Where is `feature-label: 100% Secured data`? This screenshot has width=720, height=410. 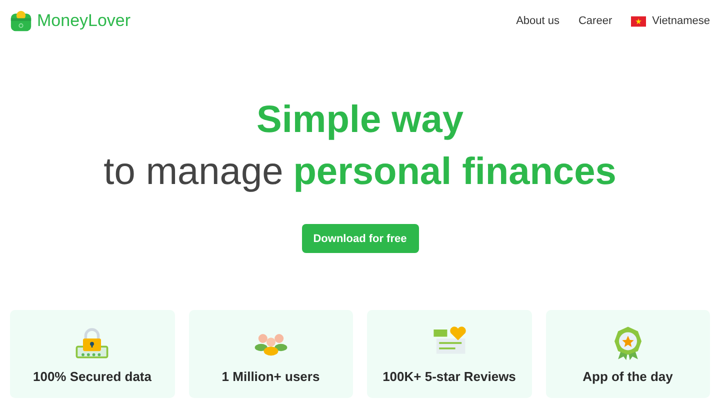
feature-label: 100% Secured data is located at coordinates (92, 376).